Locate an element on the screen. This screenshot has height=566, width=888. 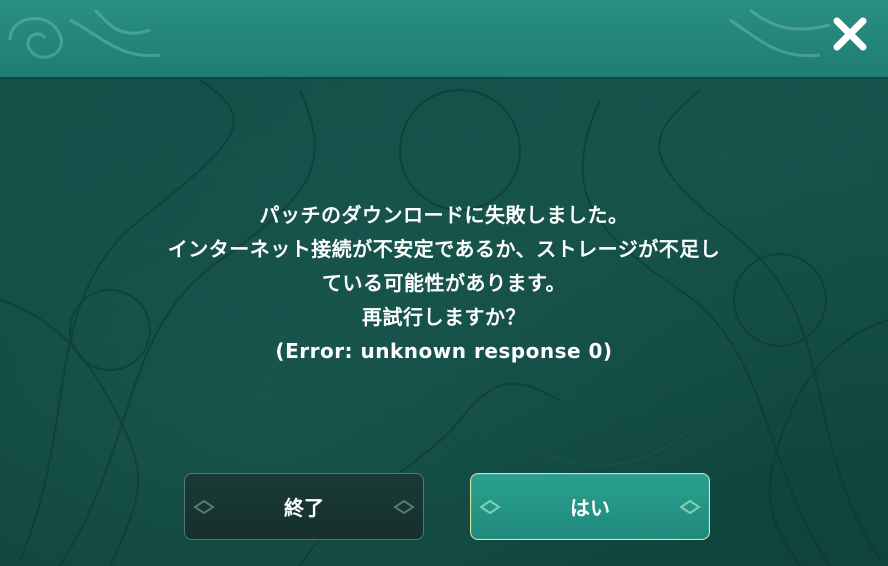
error-code-line: (Error: unknown response 0) is located at coordinates (444, 351).